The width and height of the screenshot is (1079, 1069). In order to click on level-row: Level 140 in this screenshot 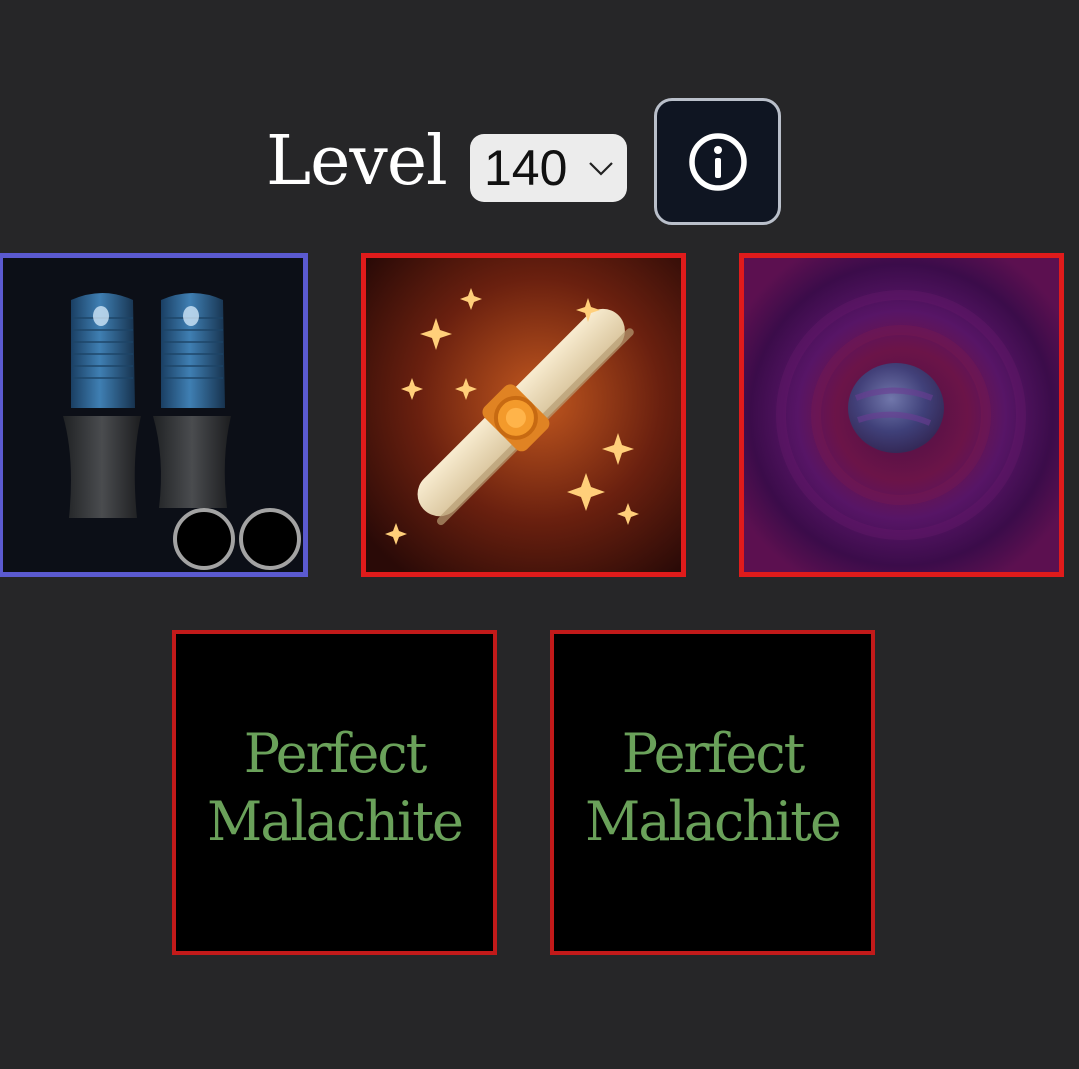, I will do `click(539, 161)`.